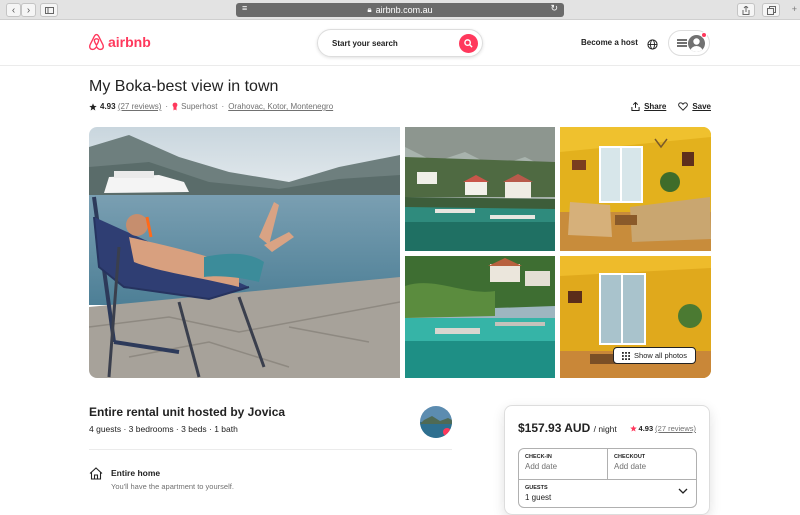  I want to click on search-bar: Start your search, so click(400, 43).